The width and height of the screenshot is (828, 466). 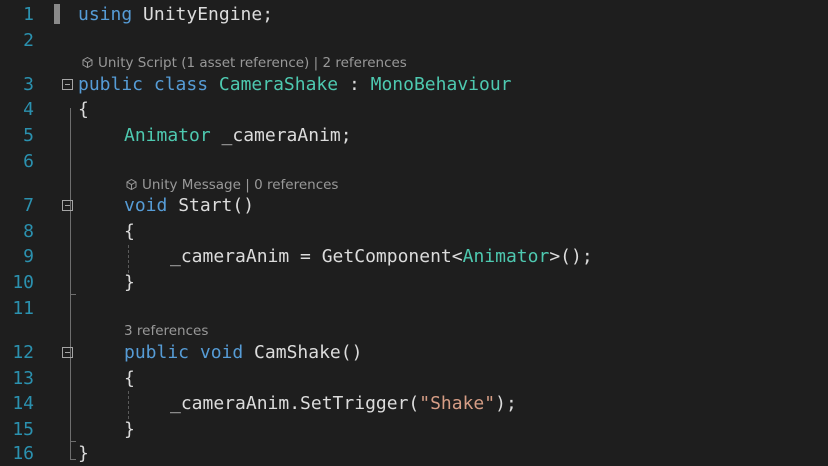 I want to click on code-text: Animator _cameraAnim;, so click(x=238, y=135).